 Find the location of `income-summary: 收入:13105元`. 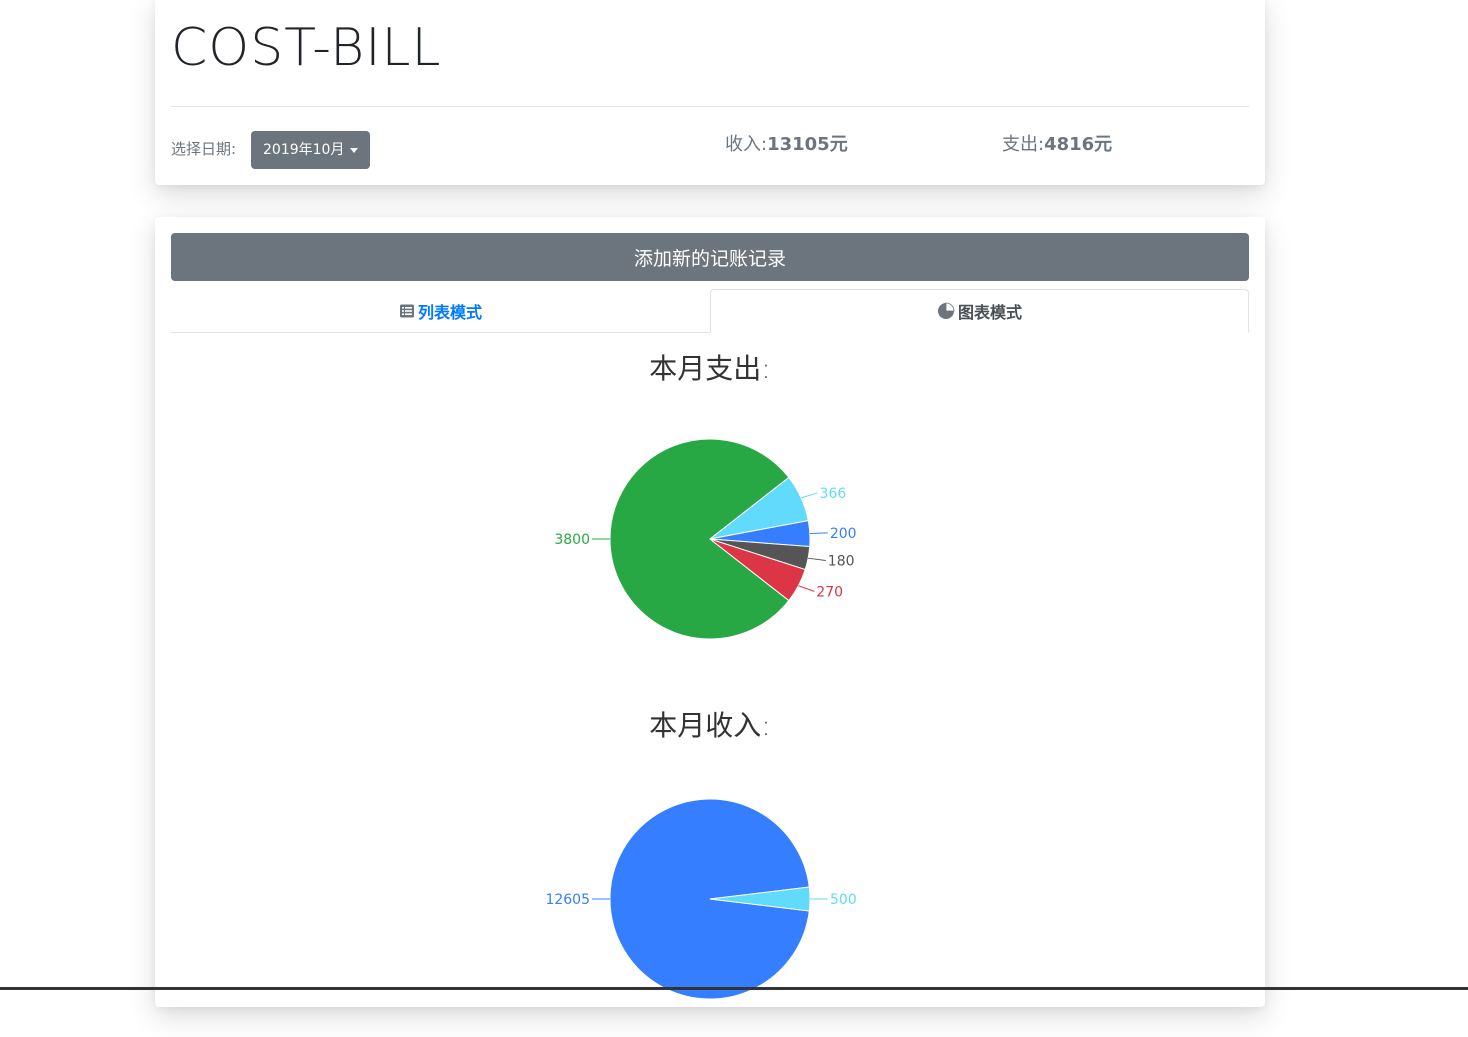

income-summary: 收入:13105元 is located at coordinates (786, 143).